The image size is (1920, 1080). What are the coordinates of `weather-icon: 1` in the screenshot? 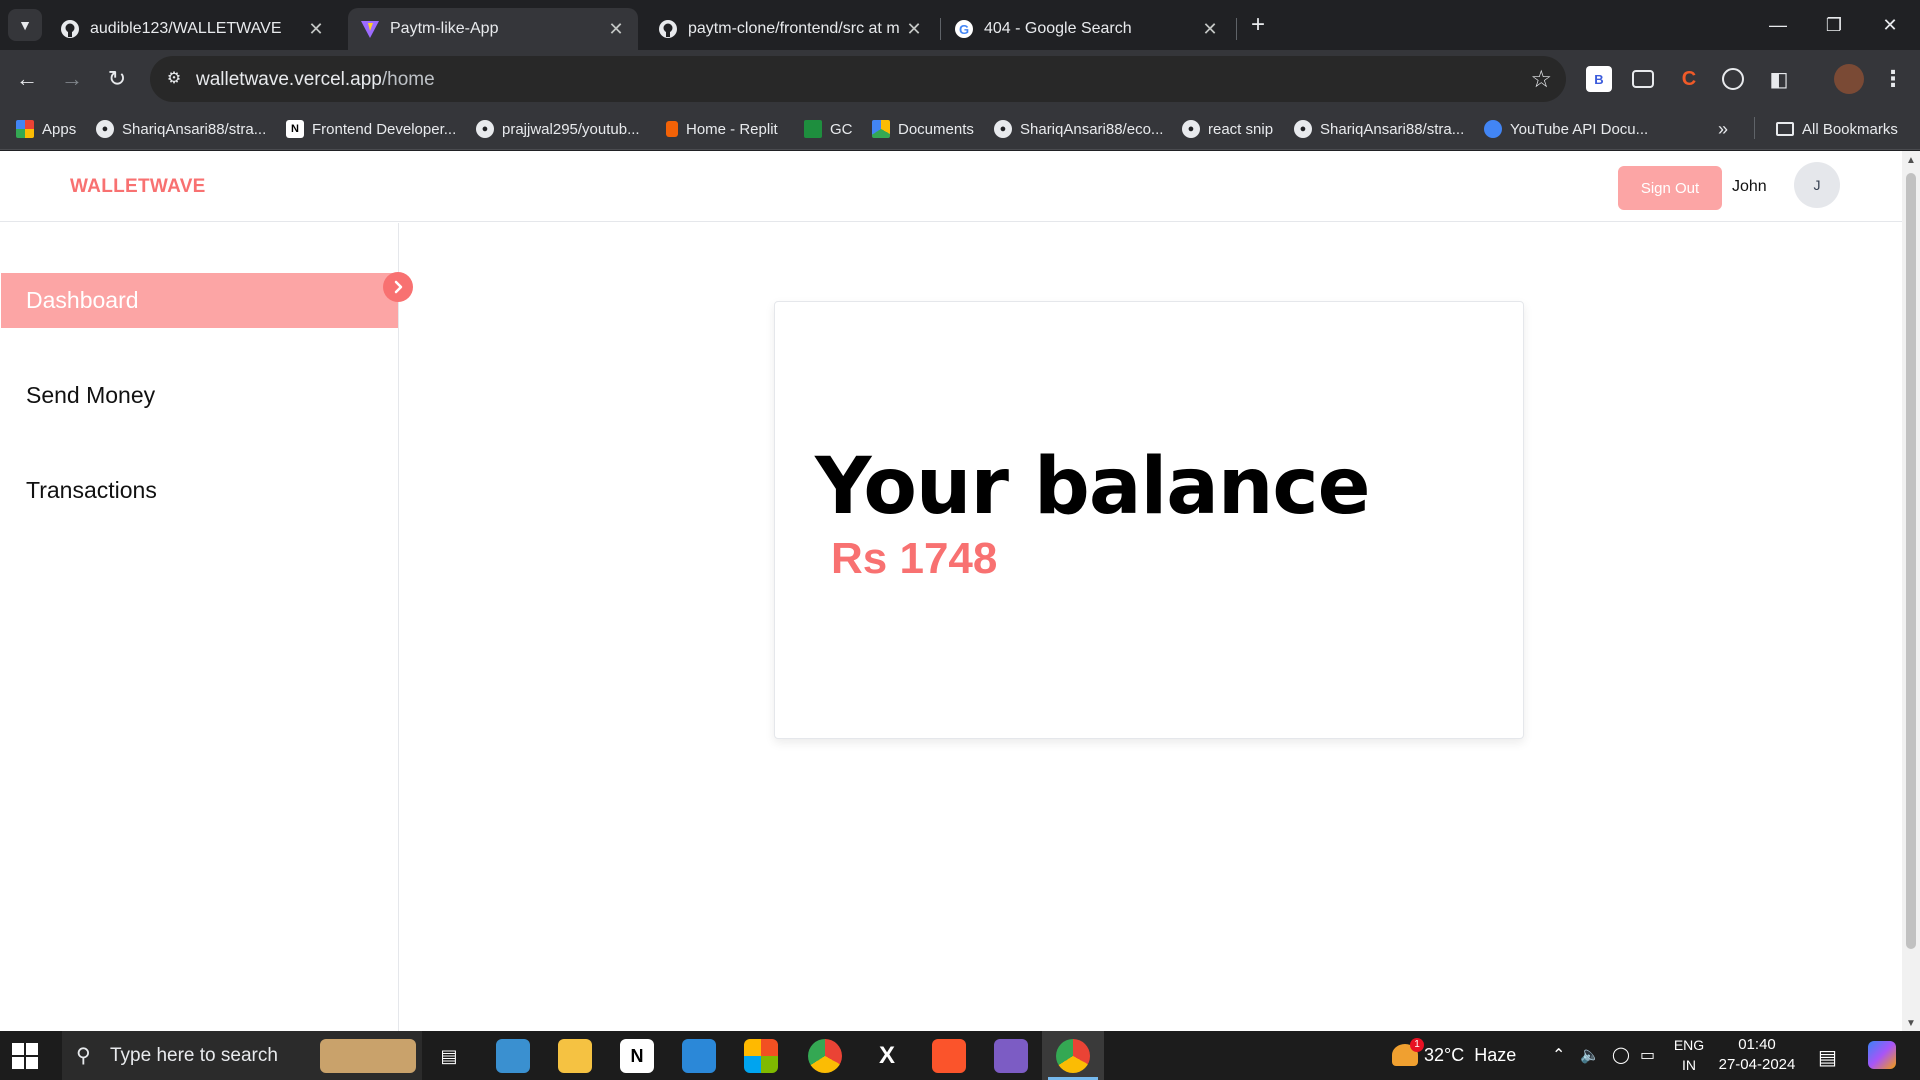 It's located at (1408, 1052).